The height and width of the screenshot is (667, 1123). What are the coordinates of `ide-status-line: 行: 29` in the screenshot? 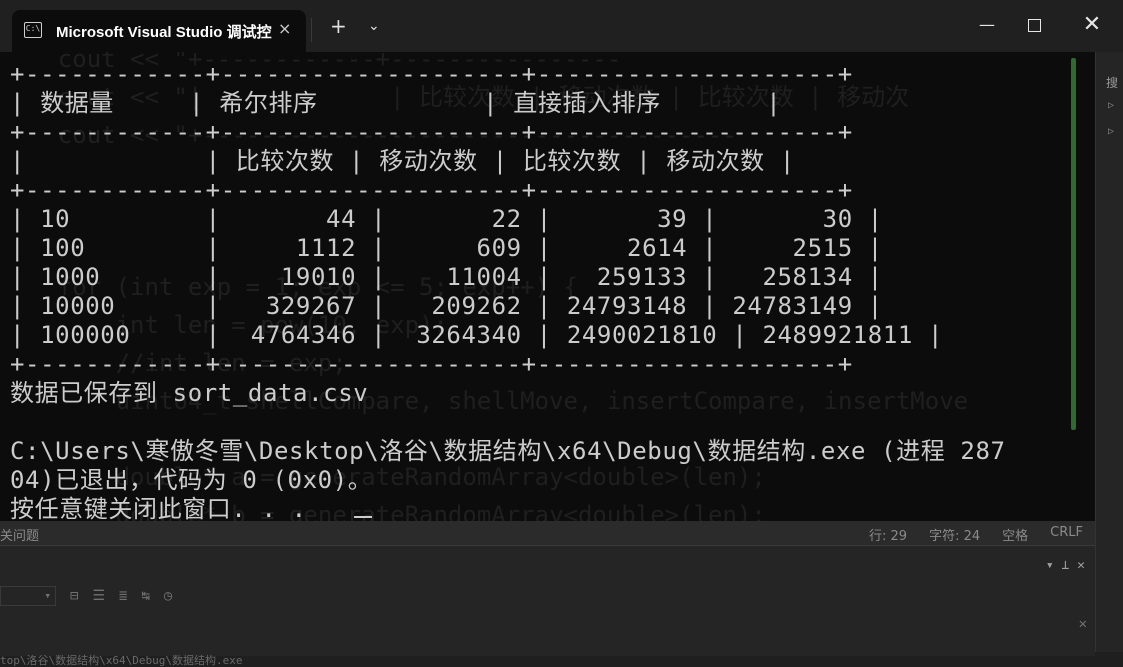 It's located at (888, 534).